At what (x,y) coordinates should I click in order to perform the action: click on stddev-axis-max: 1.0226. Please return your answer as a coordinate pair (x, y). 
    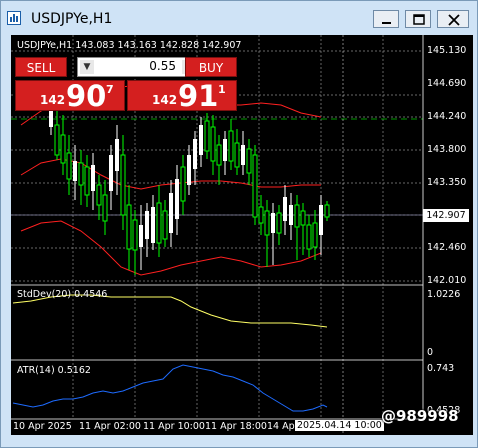
    Looking at the image, I should click on (444, 294).